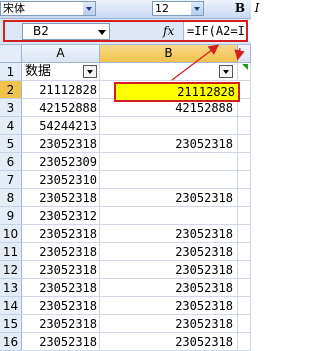  What do you see at coordinates (11, 54) in the screenshot?
I see `select-all-corner` at bounding box center [11, 54].